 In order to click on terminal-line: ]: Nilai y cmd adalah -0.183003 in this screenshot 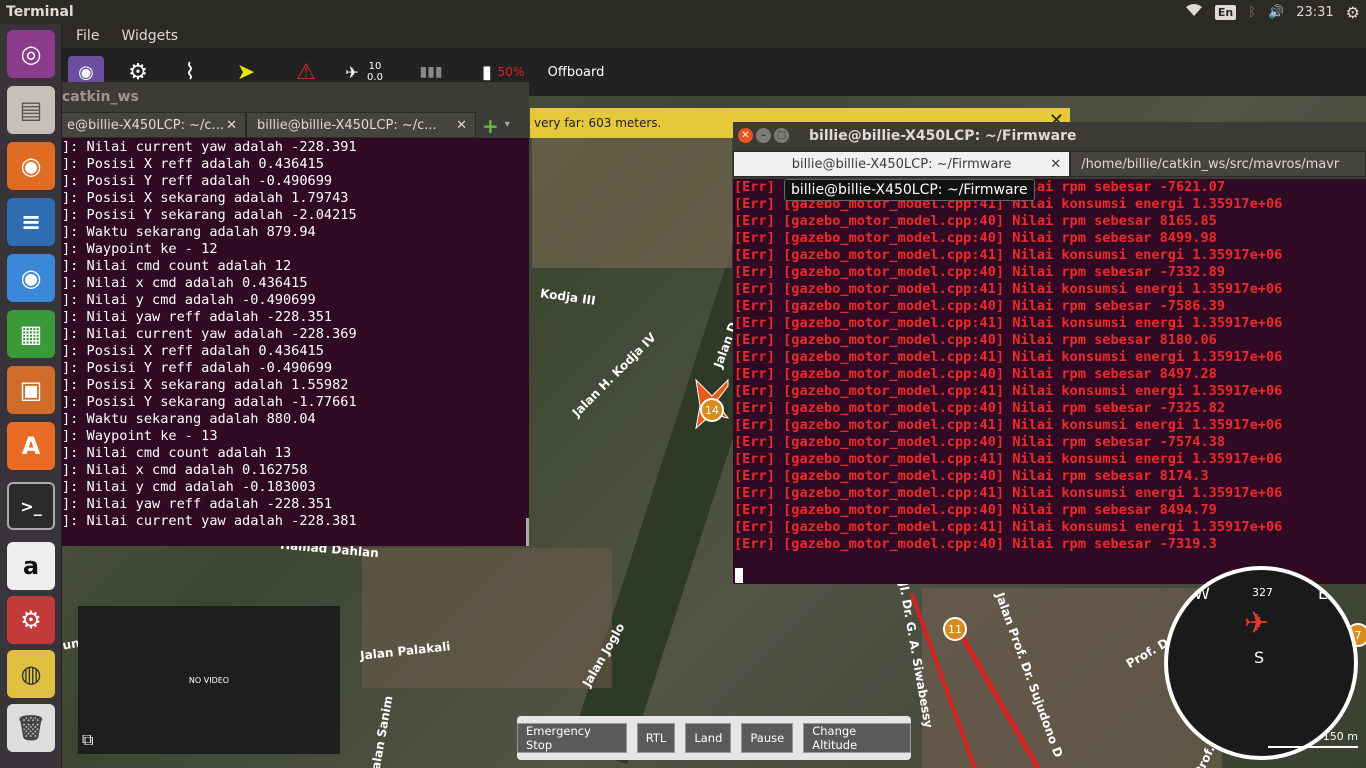, I will do `click(189, 487)`.